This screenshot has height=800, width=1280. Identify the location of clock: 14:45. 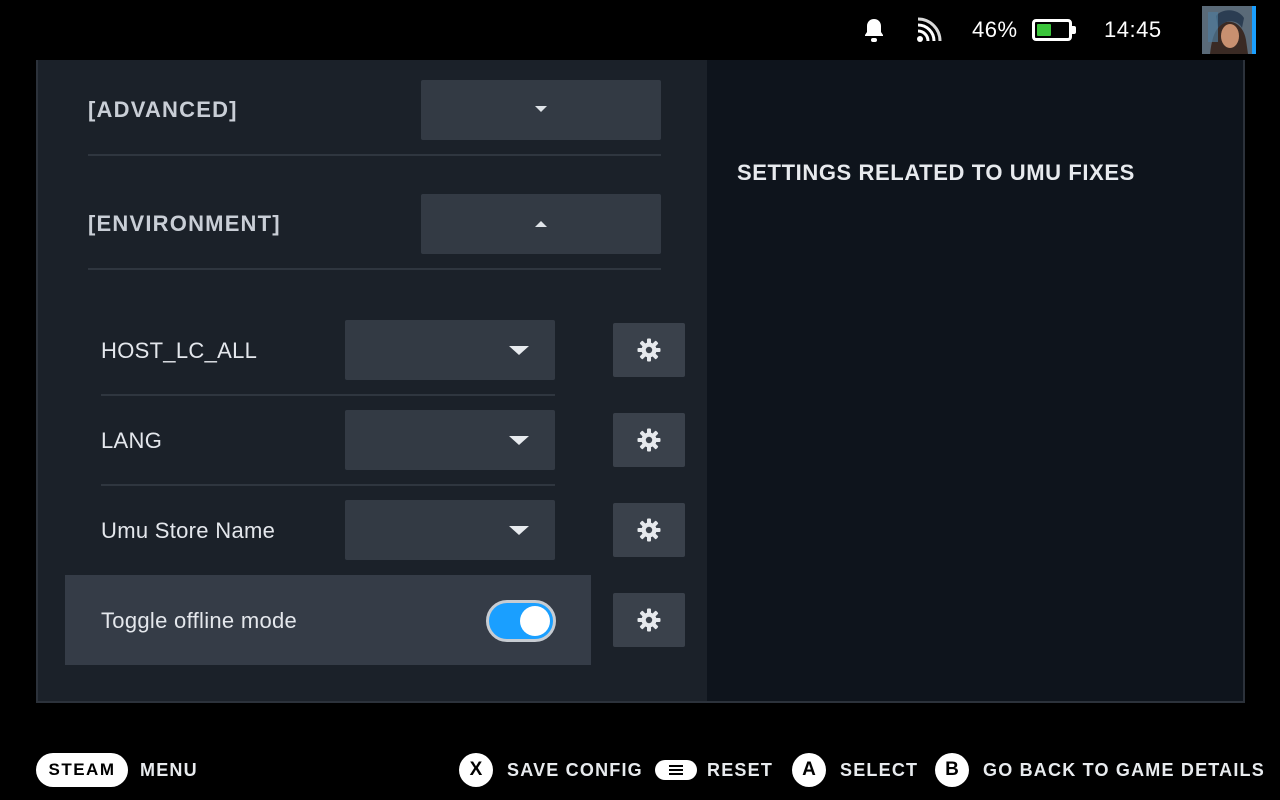
(1133, 29).